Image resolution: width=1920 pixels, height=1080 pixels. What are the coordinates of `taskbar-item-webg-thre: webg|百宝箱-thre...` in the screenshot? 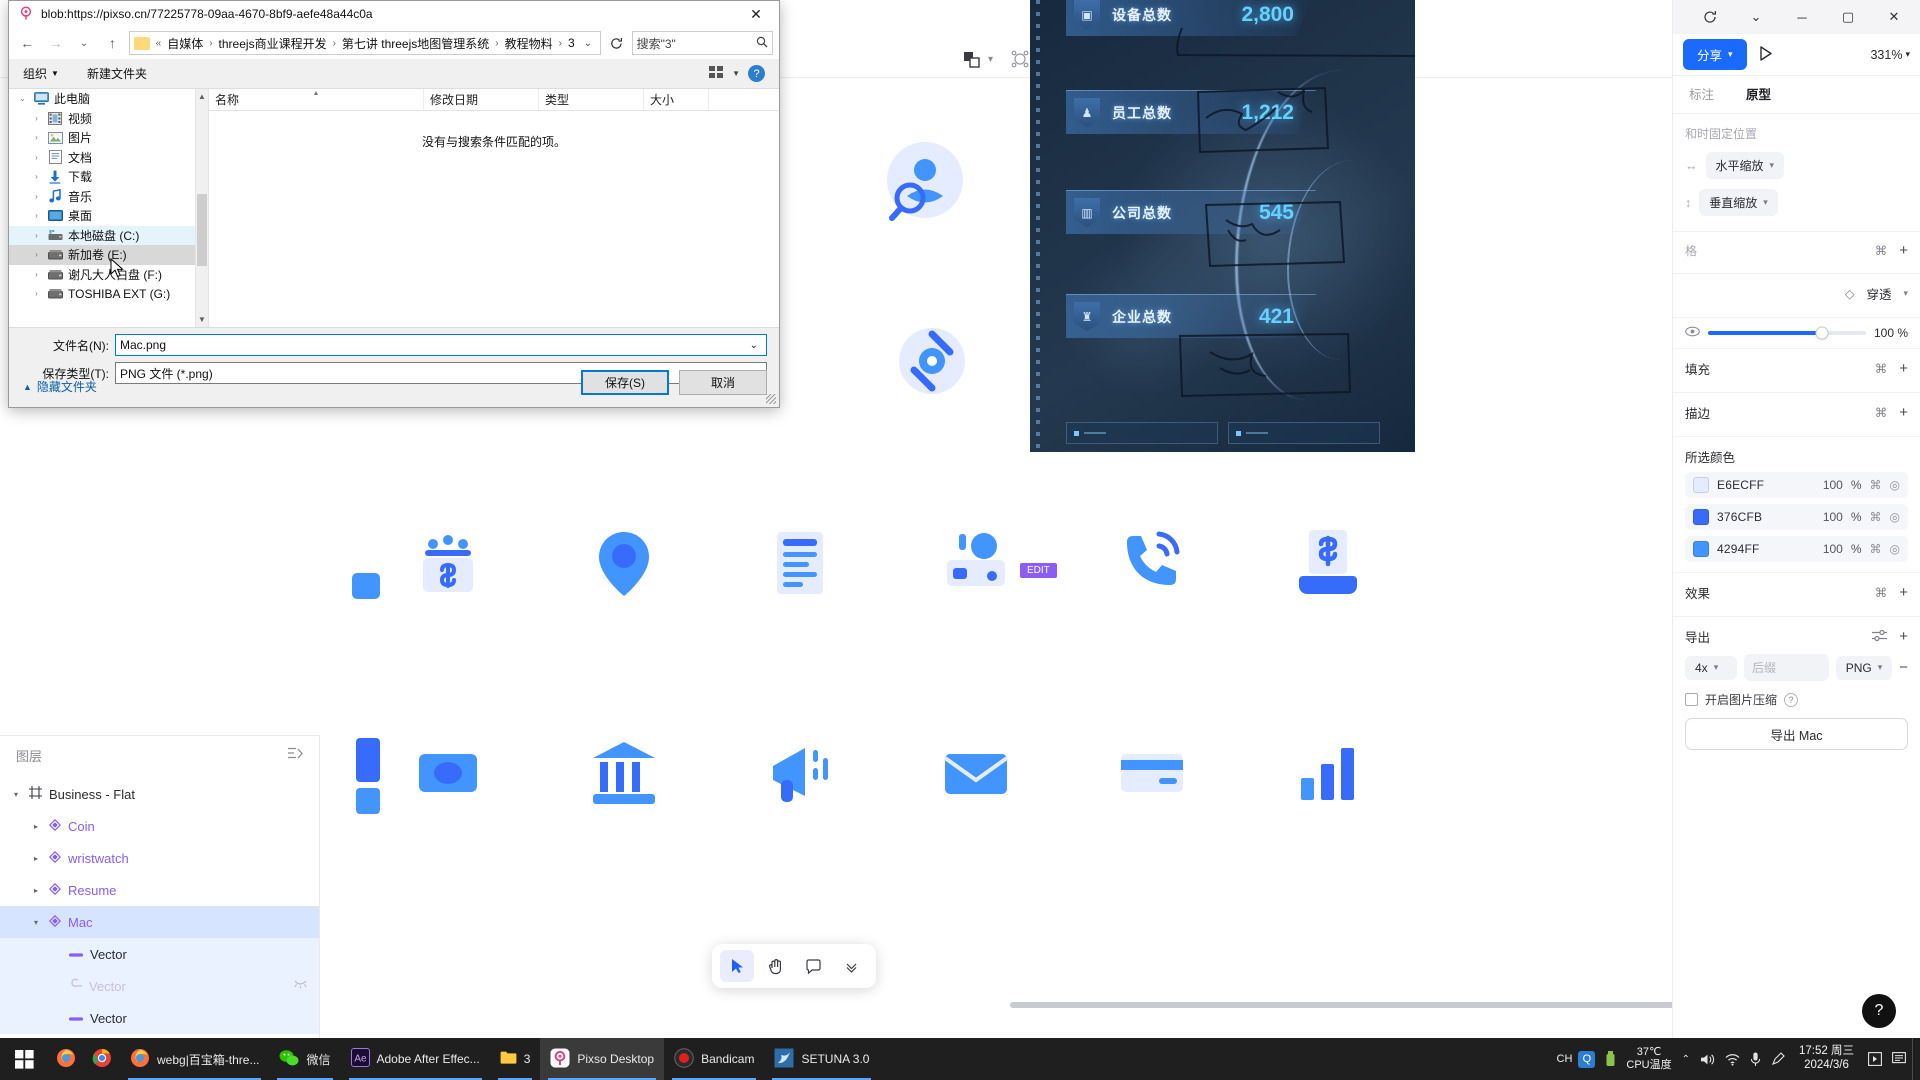 It's located at (194, 1059).